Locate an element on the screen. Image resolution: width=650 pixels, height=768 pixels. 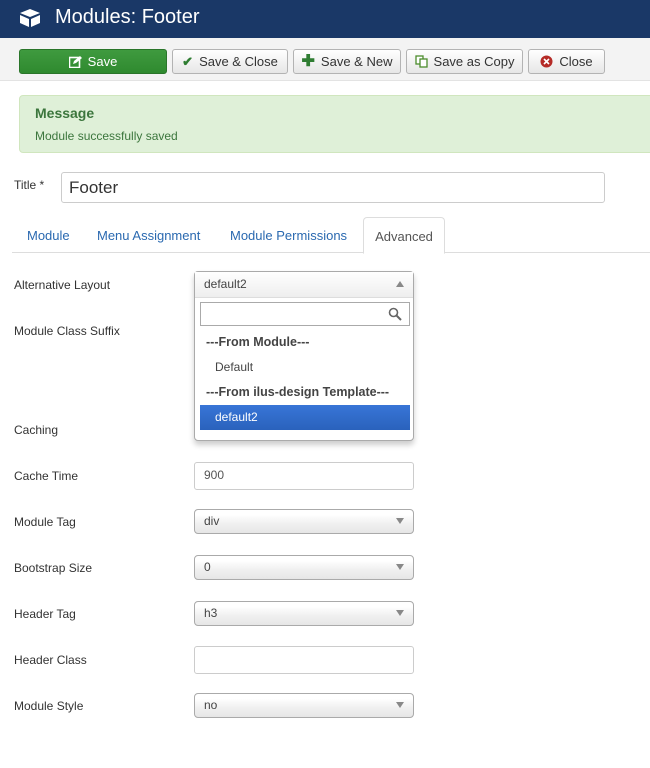
close-button: Close is located at coordinates (566, 61).